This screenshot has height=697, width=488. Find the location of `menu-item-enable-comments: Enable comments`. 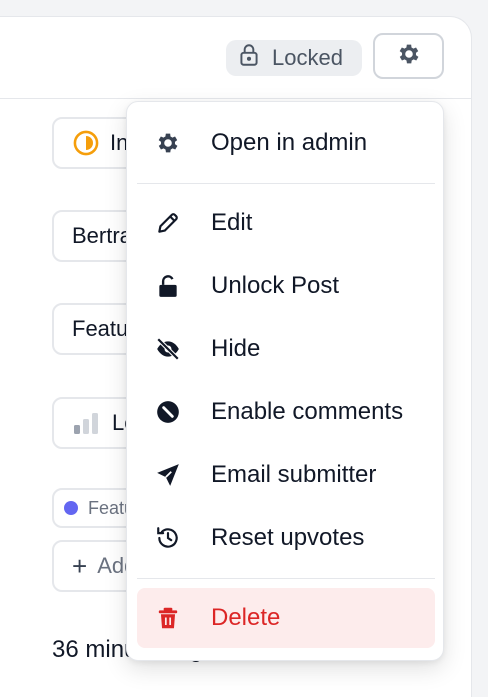

menu-item-enable-comments: Enable comments is located at coordinates (286, 412).